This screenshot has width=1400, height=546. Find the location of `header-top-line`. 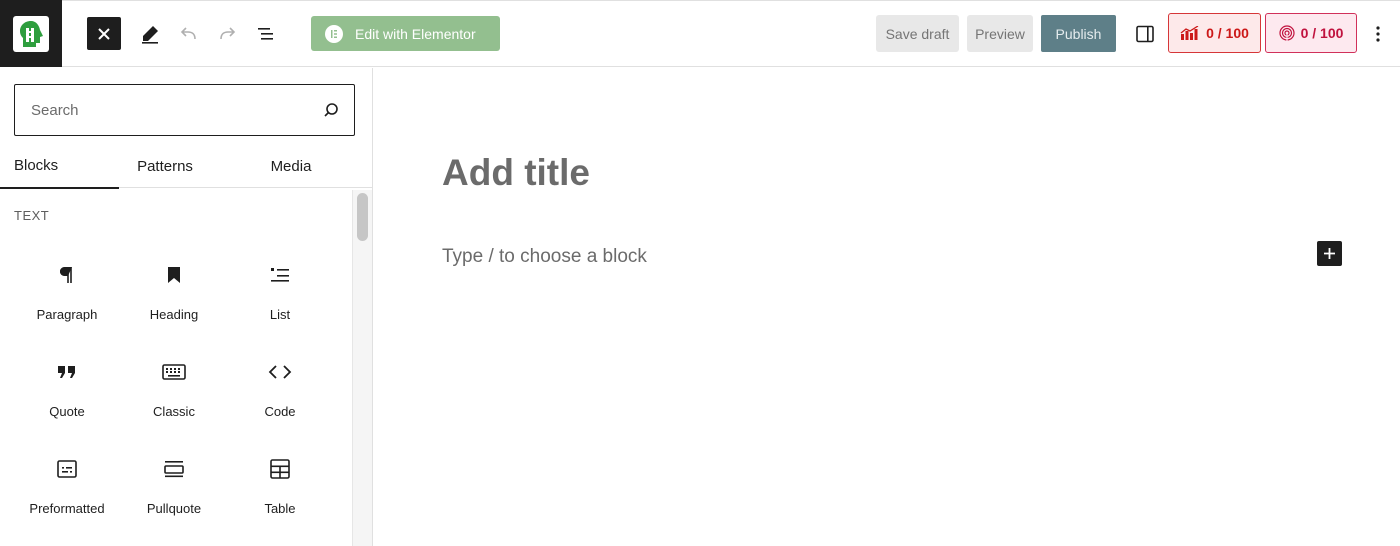

header-top-line is located at coordinates (730, 0).